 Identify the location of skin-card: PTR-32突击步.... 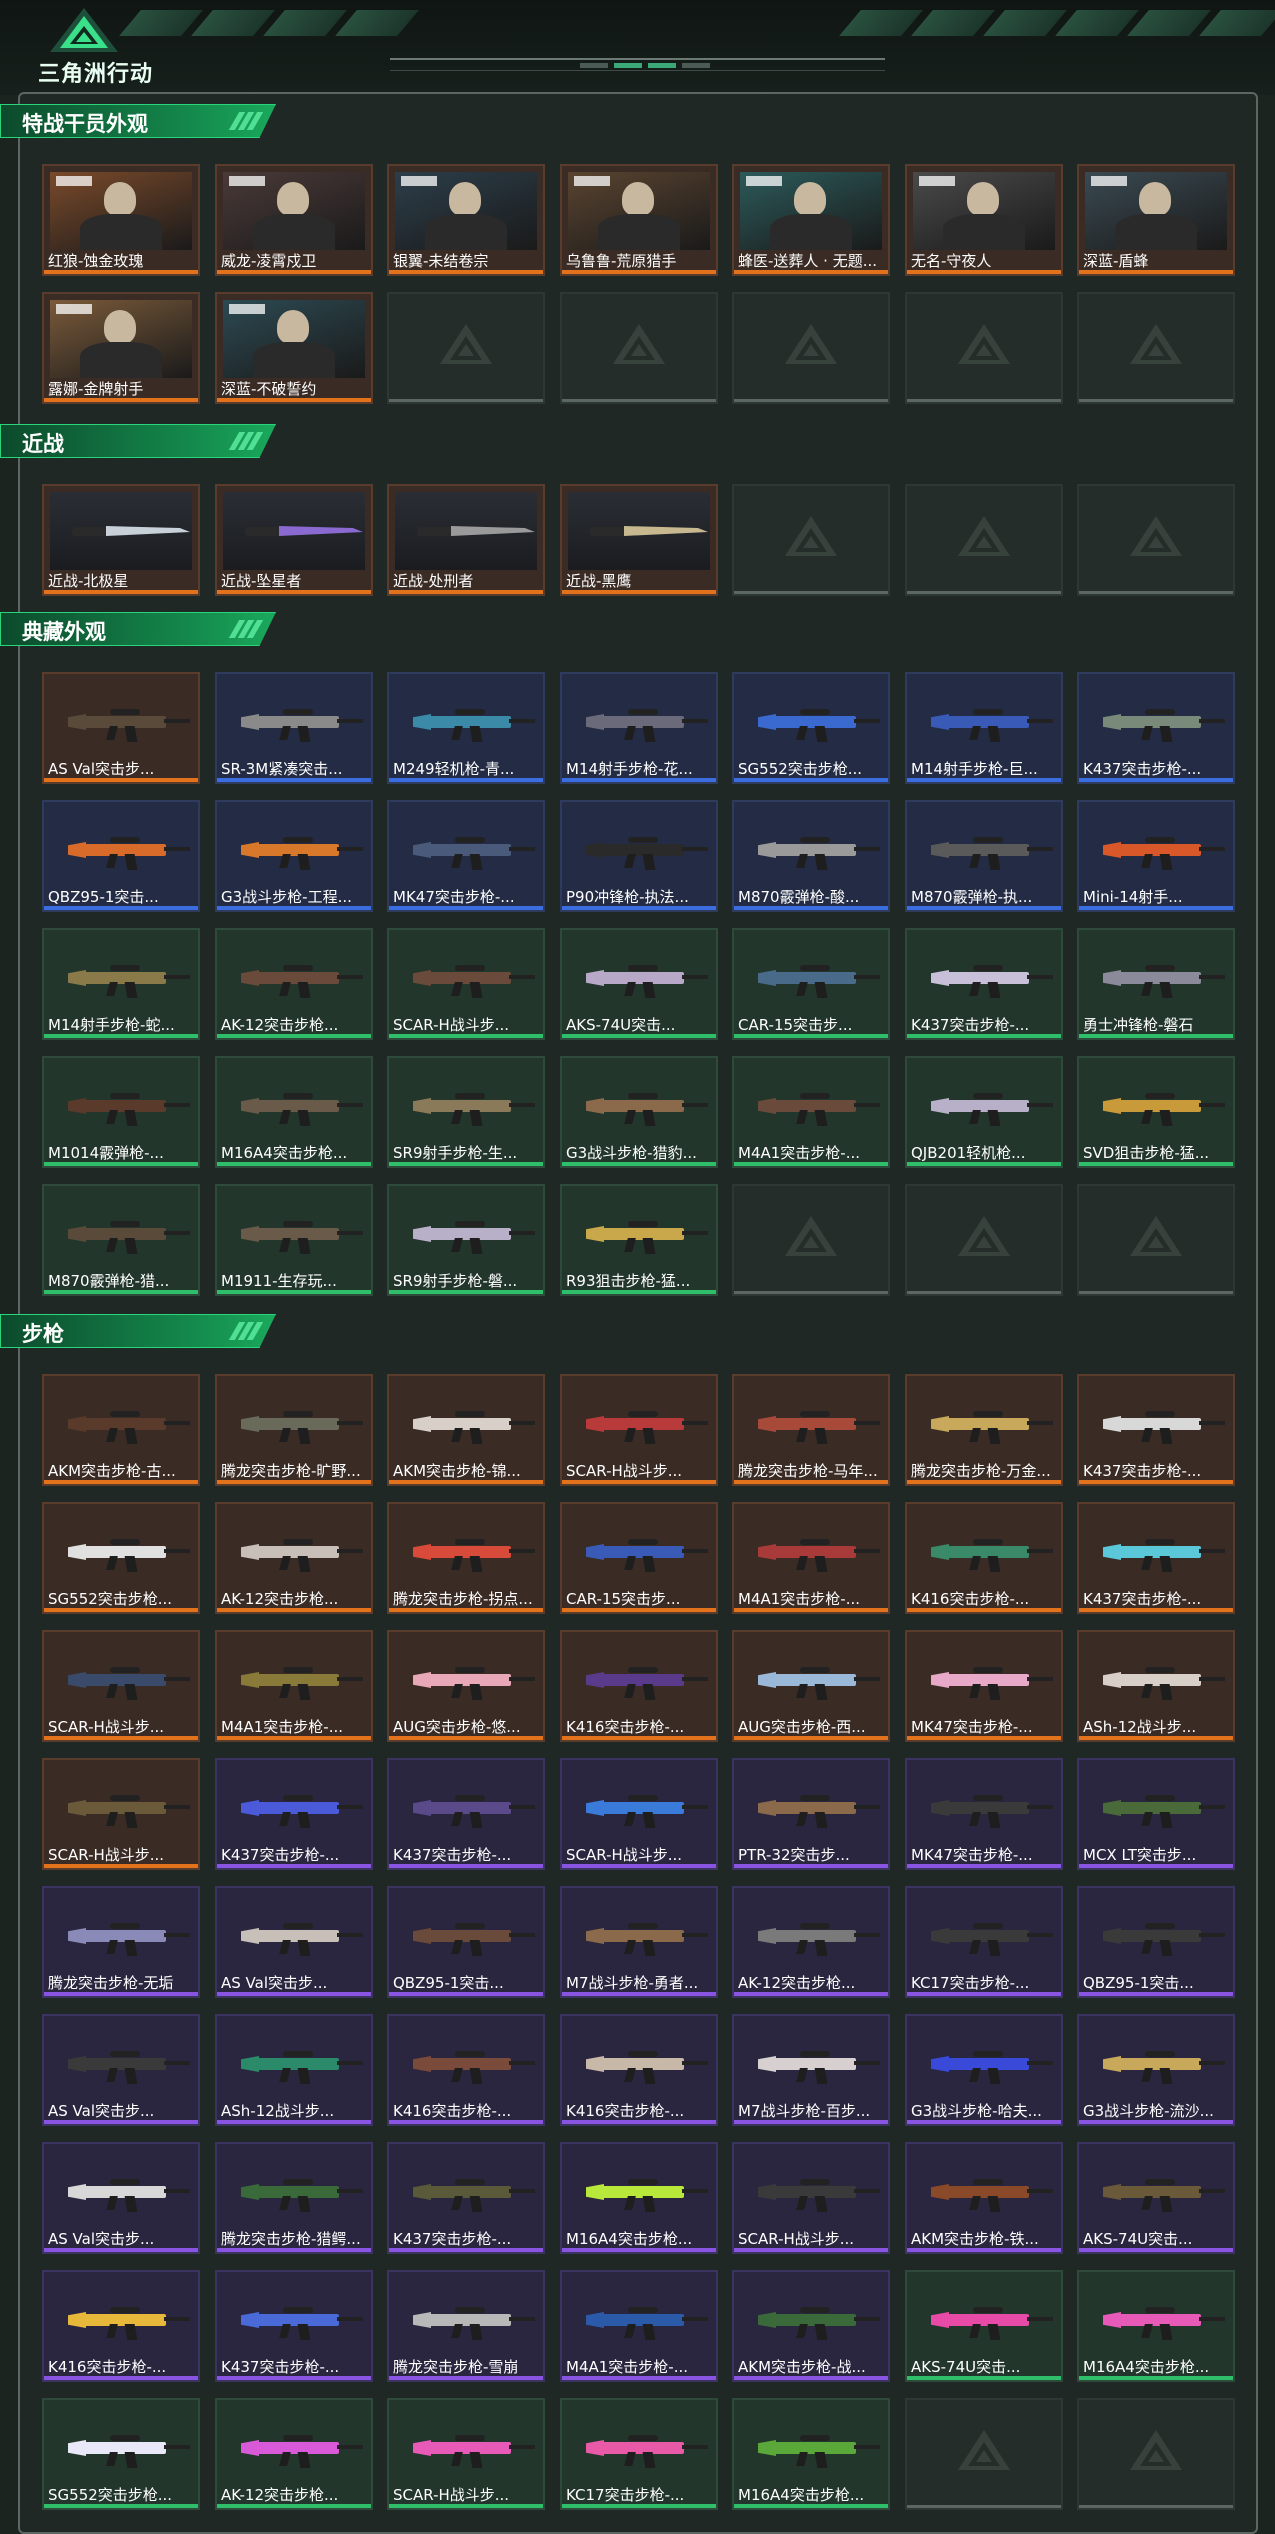
(811, 1814).